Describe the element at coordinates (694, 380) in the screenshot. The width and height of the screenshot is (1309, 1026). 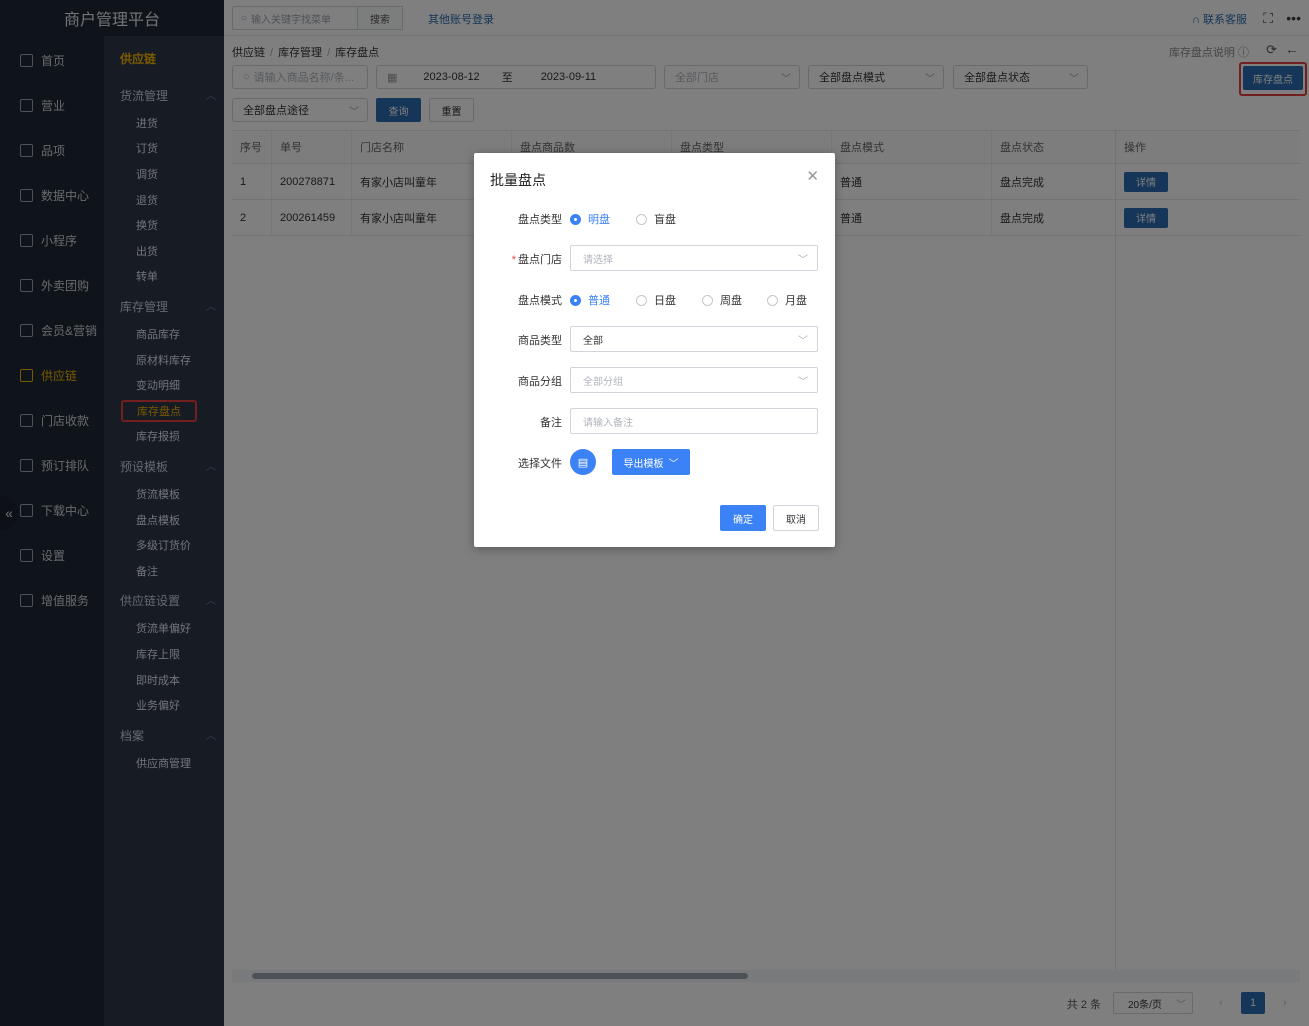
I see `group-select: 全部分组 ﹀` at that location.